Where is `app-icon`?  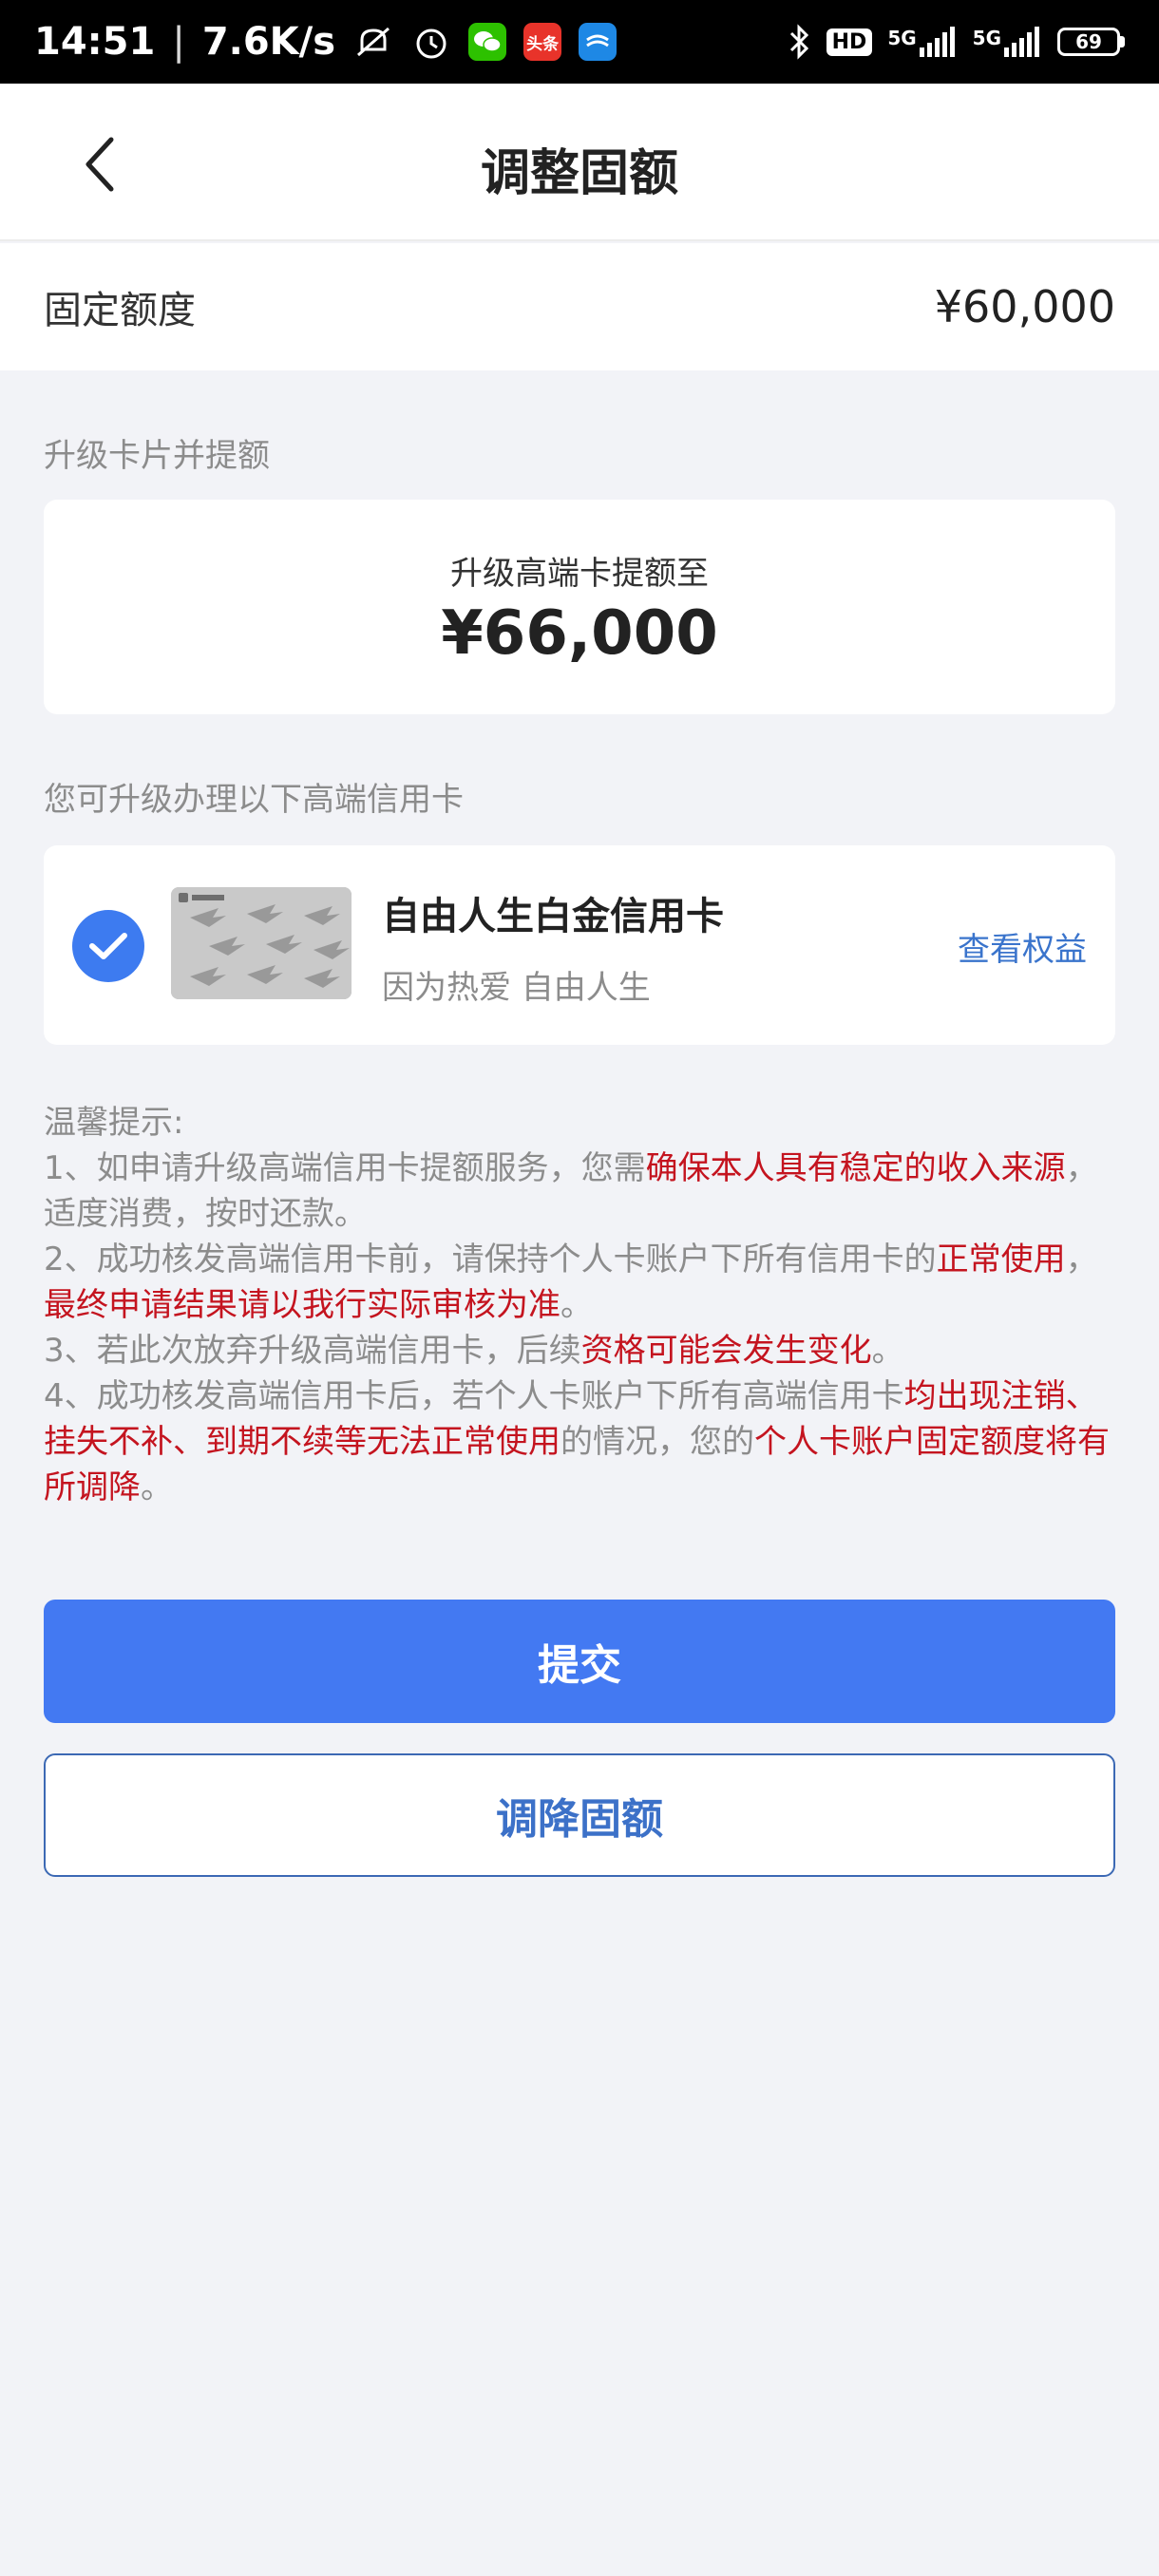
app-icon is located at coordinates (598, 42).